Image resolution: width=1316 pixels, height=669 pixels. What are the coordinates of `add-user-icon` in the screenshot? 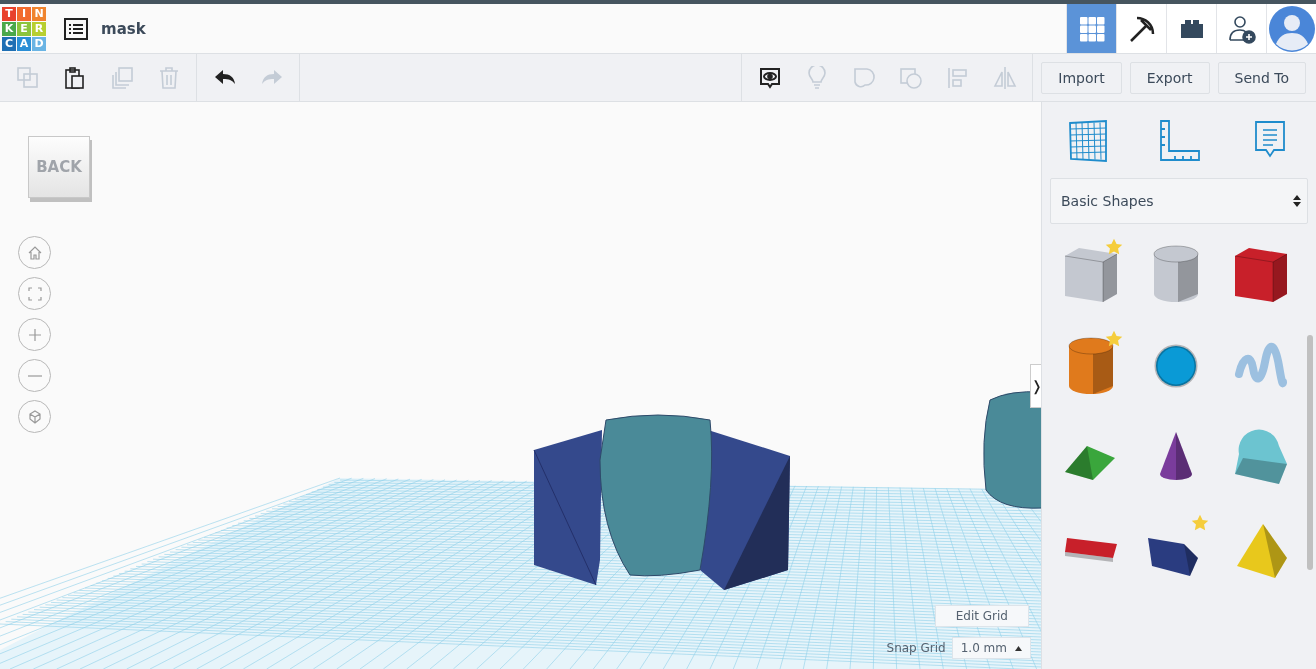 It's located at (1241, 28).